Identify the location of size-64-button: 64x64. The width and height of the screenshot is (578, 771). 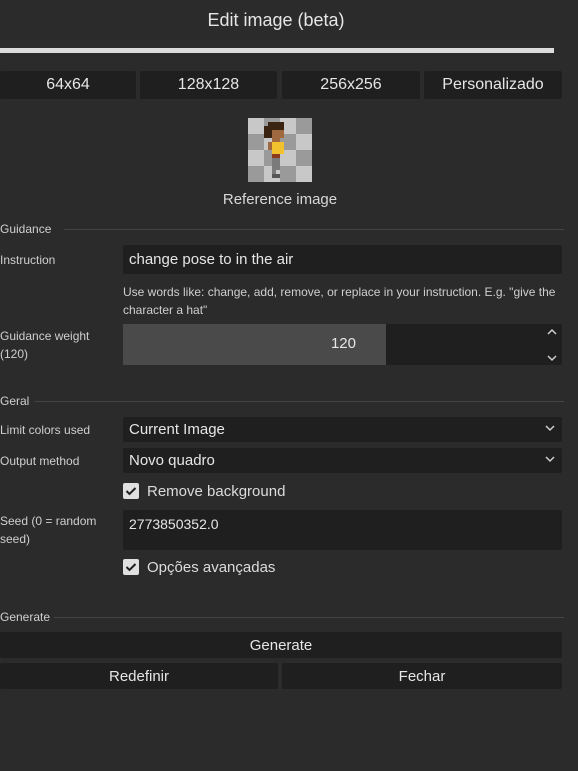
(68, 85).